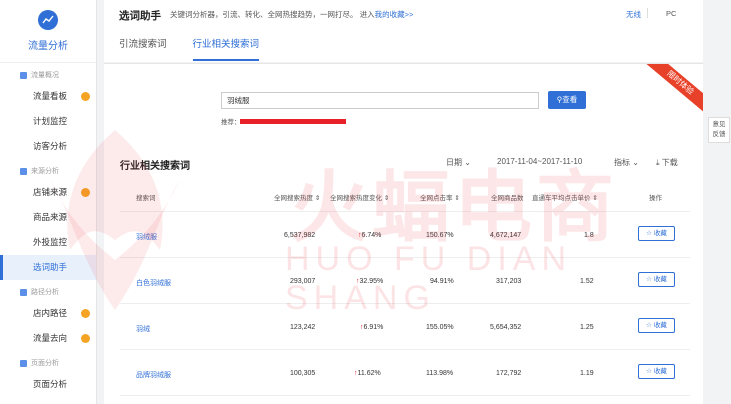  I want to click on table-cell: 1.19, so click(587, 373).